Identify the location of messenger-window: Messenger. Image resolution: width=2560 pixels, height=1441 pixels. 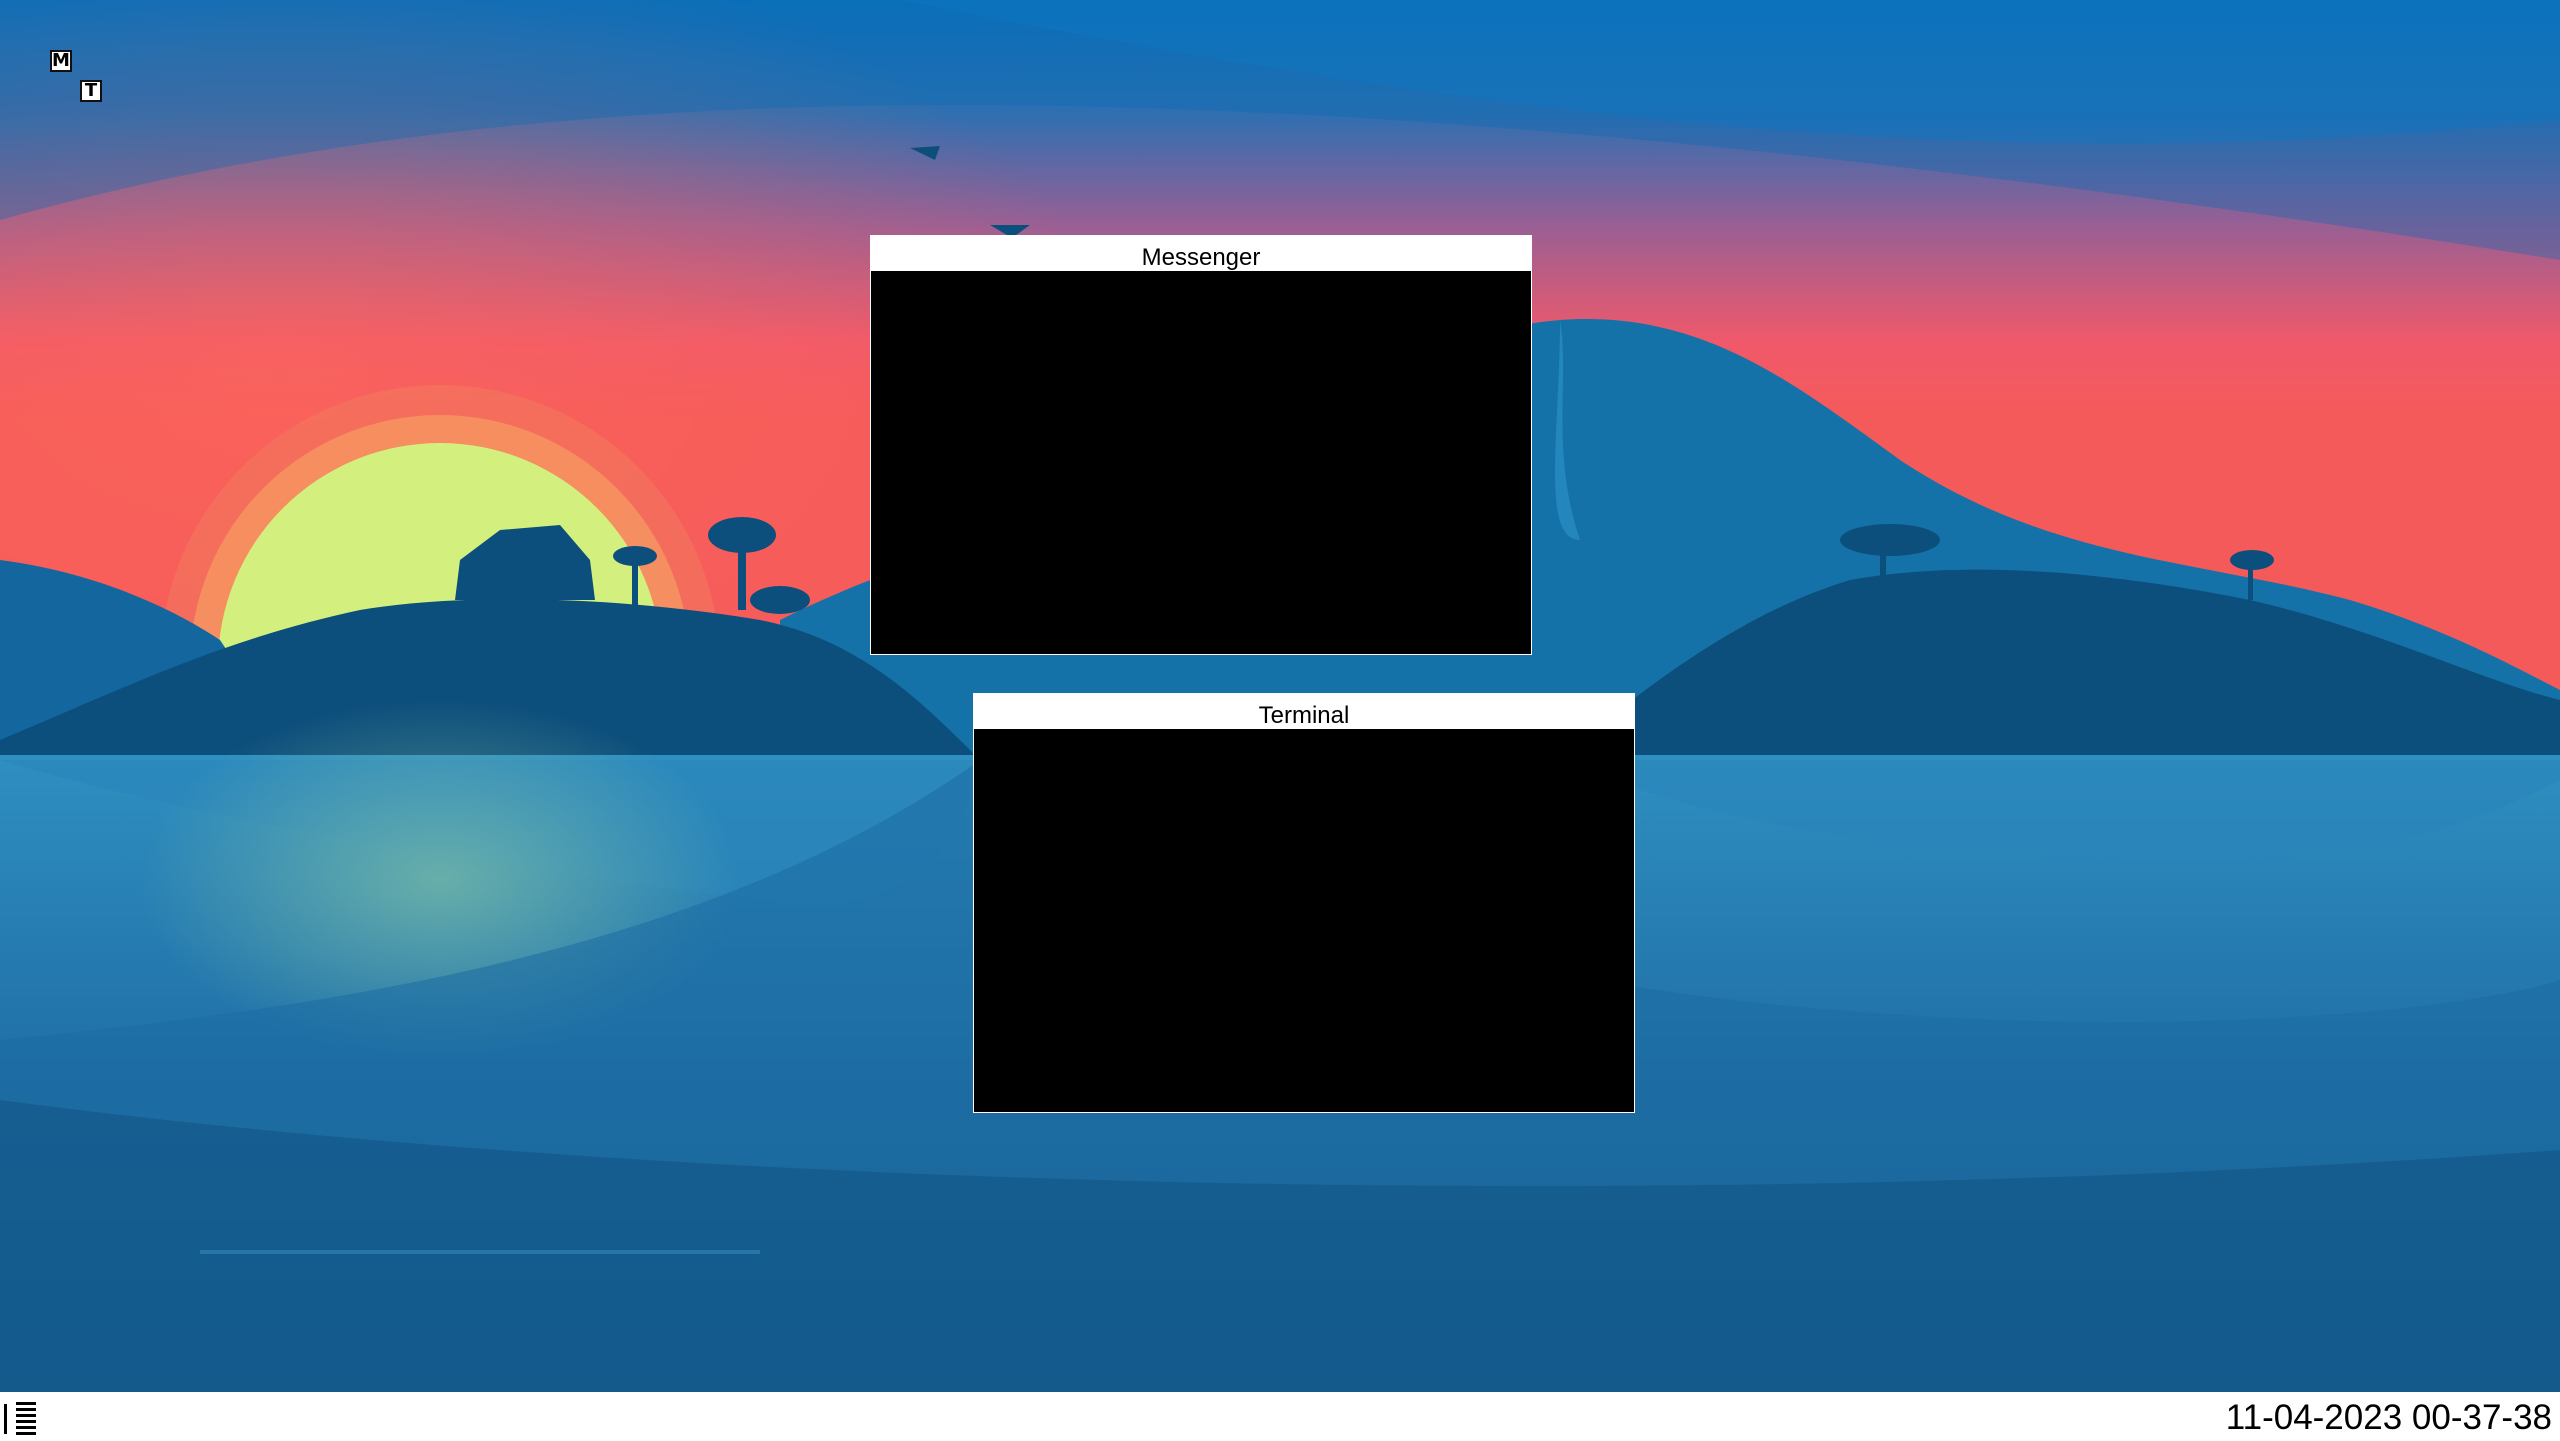
(1201, 445).